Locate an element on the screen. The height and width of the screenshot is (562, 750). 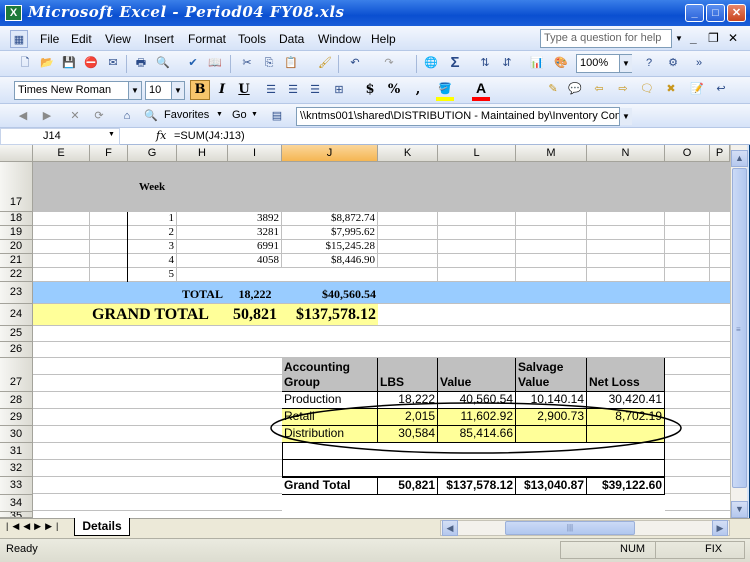
drawing-icon: 🎨 is located at coordinates (561, 63).